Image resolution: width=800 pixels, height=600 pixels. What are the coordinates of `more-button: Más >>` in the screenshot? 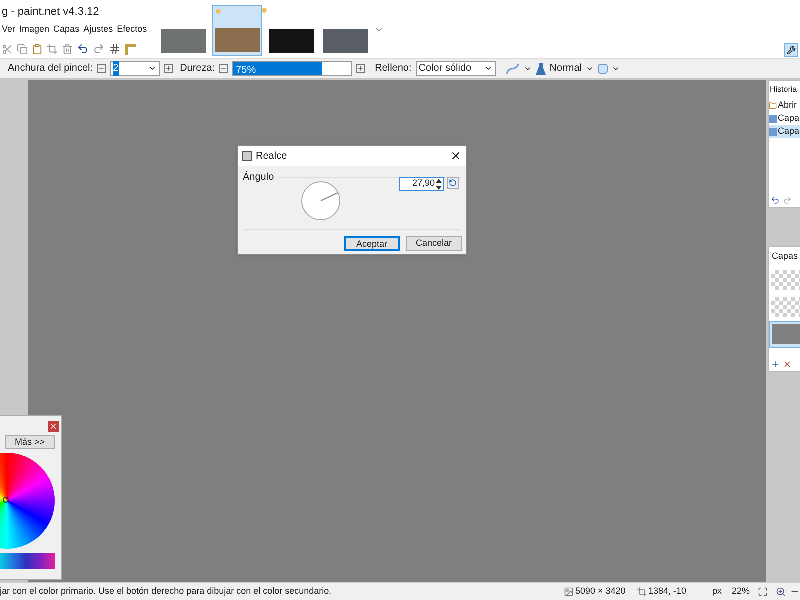 It's located at (30, 442).